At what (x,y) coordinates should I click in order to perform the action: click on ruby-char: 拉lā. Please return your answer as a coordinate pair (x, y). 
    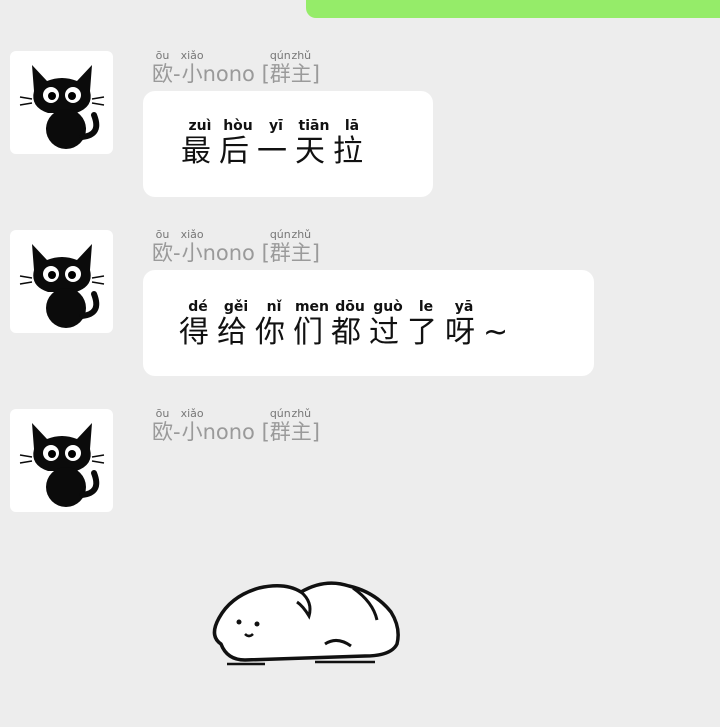
    Looking at the image, I should click on (352, 143).